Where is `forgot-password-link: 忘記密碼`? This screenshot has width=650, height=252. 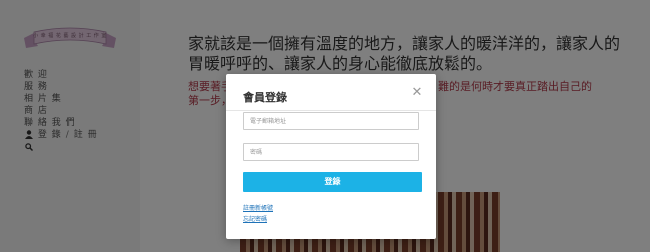 forgot-password-link: 忘記密碼 is located at coordinates (255, 218).